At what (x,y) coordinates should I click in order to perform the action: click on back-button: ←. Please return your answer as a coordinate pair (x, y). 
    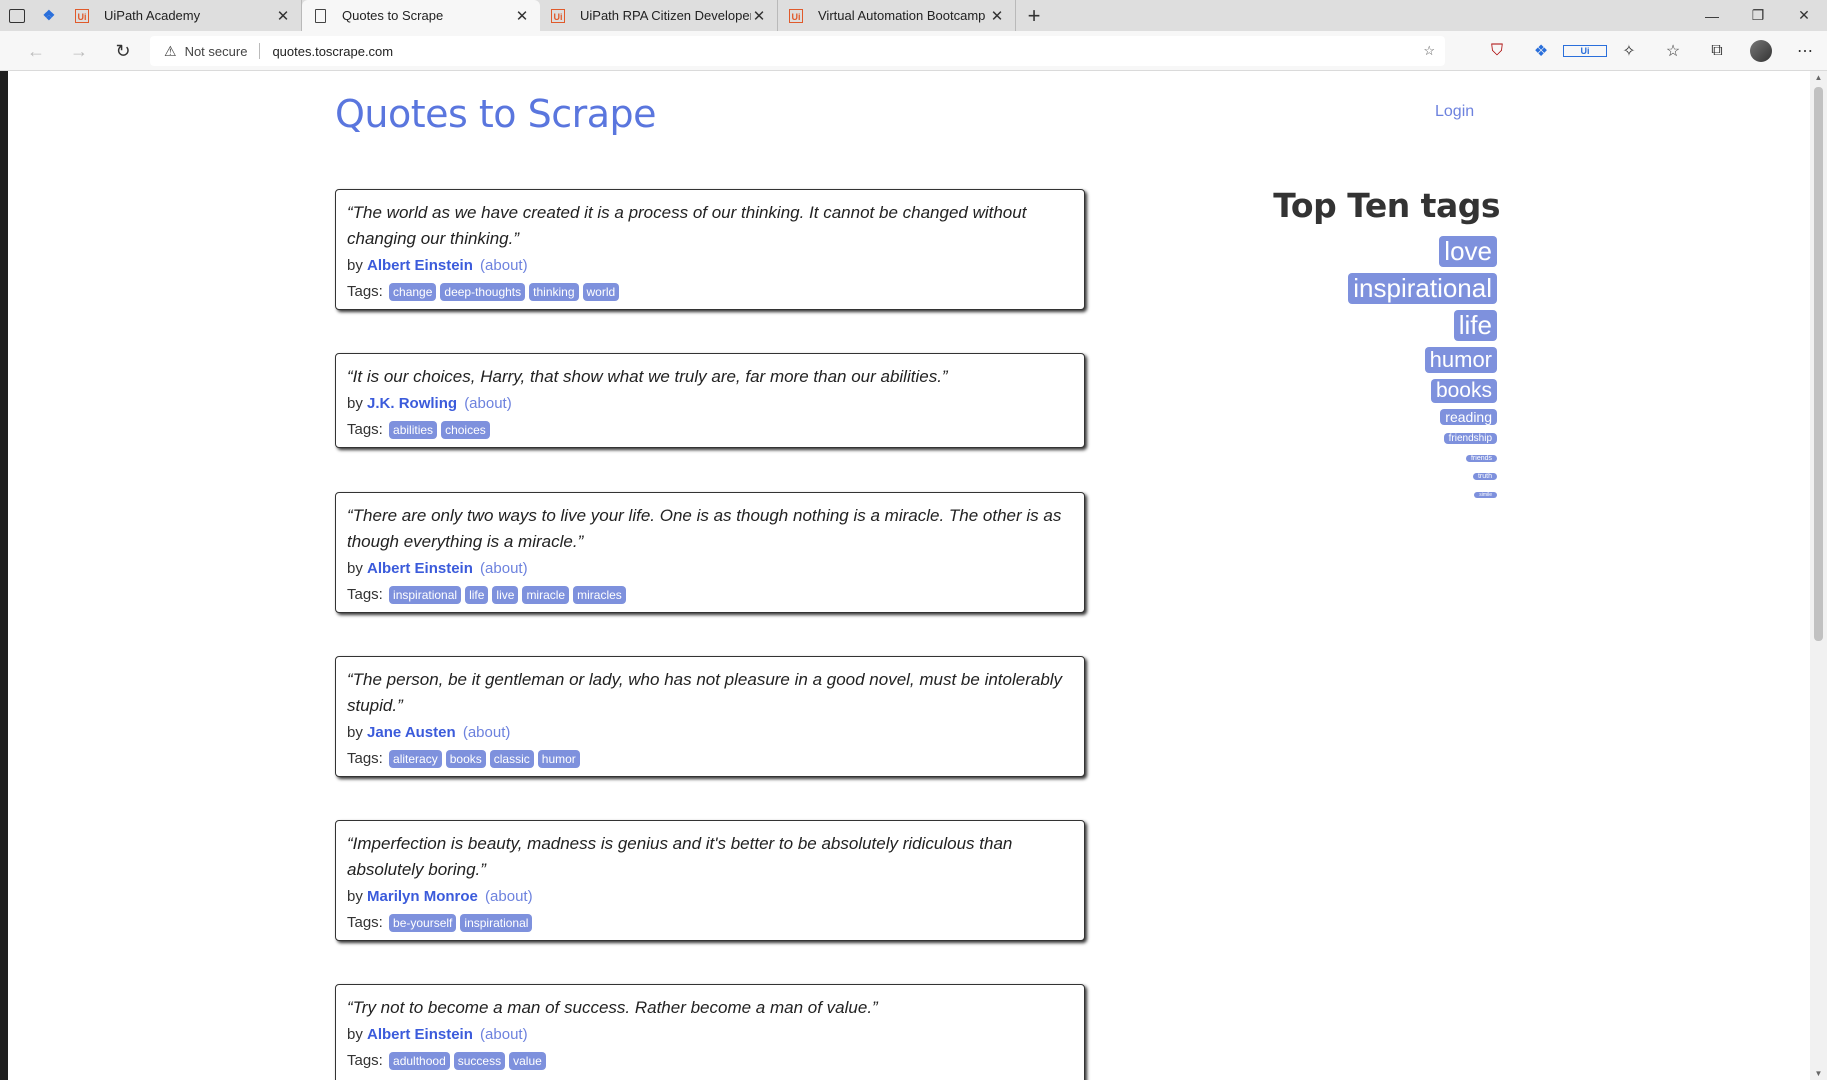
    Looking at the image, I should click on (36, 51).